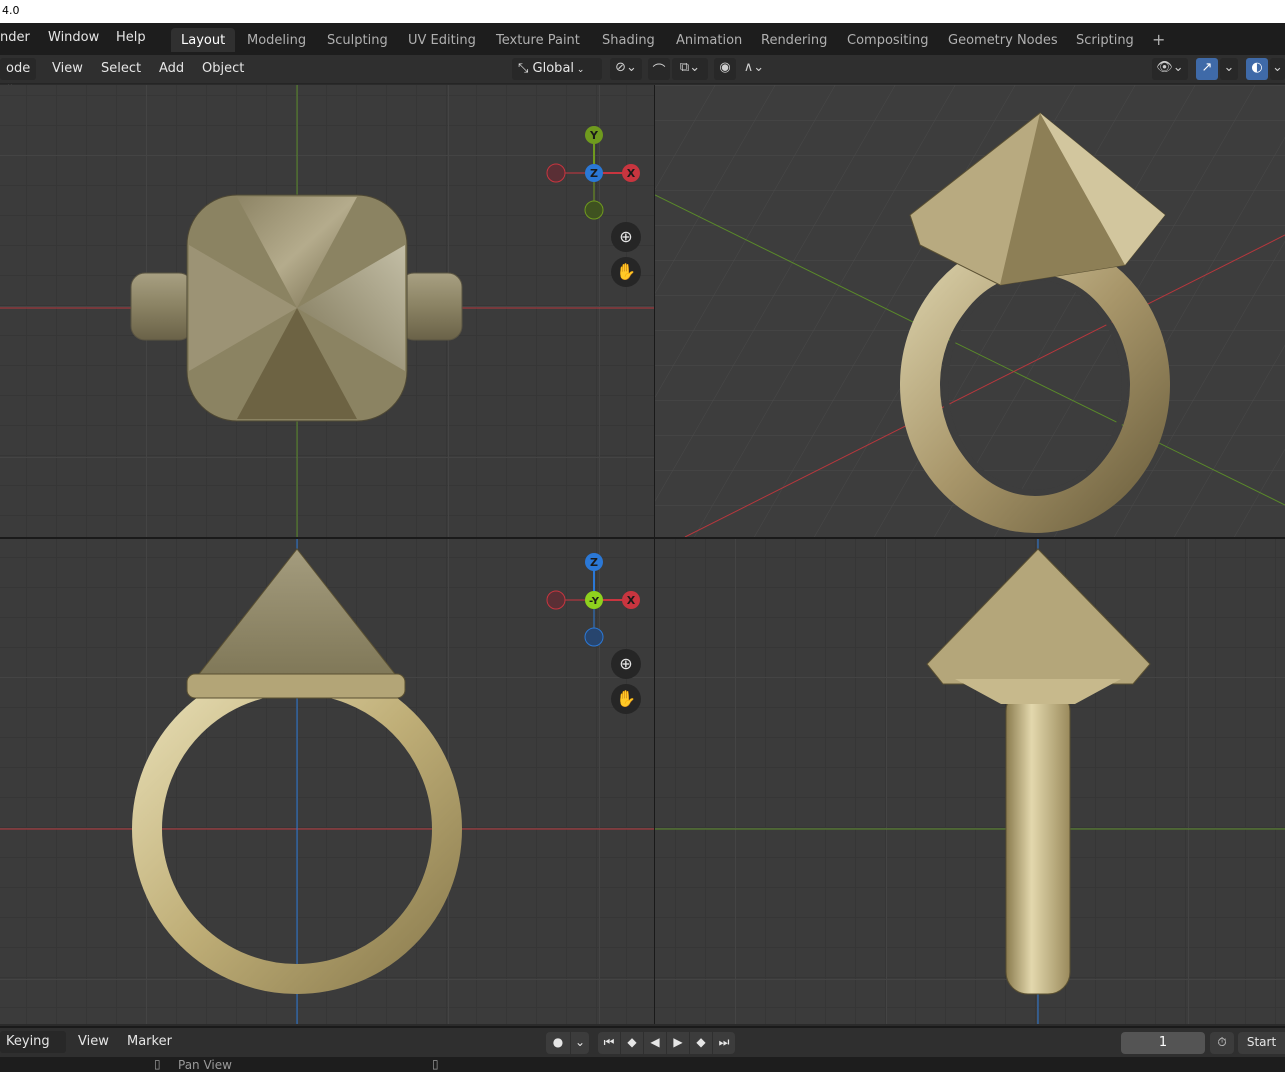  I want to click on timeline-menu-marker: Marker, so click(149, 1041).